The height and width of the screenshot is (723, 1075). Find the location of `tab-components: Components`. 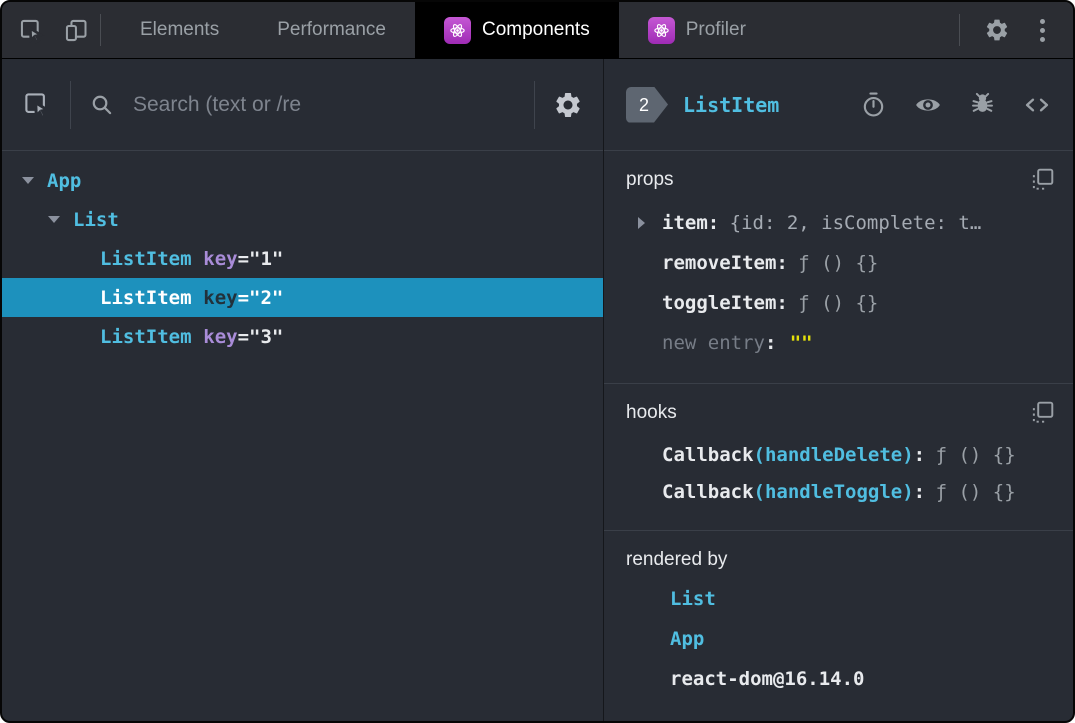

tab-components: Components is located at coordinates (516, 30).